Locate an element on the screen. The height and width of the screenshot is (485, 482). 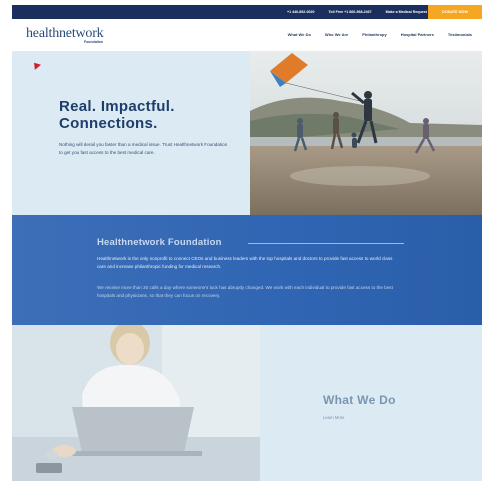
nav-item-what-we-do: What We Do is located at coordinates (299, 34).